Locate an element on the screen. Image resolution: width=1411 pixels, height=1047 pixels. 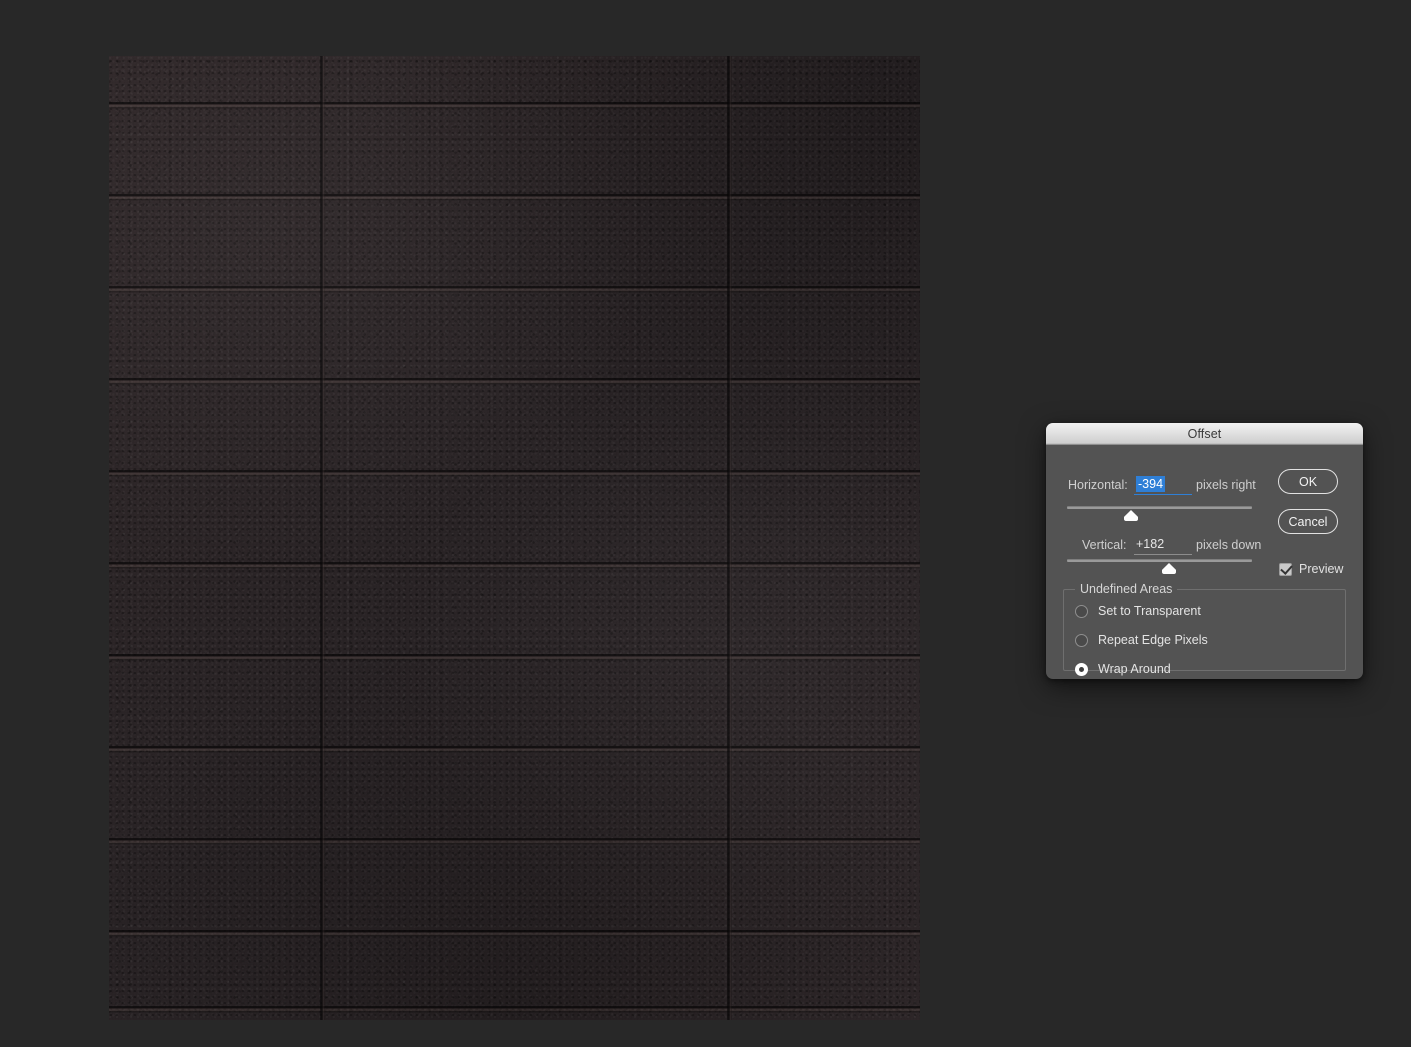
radio-set-to-transparent: Set to Transparent is located at coordinates (1138, 611).